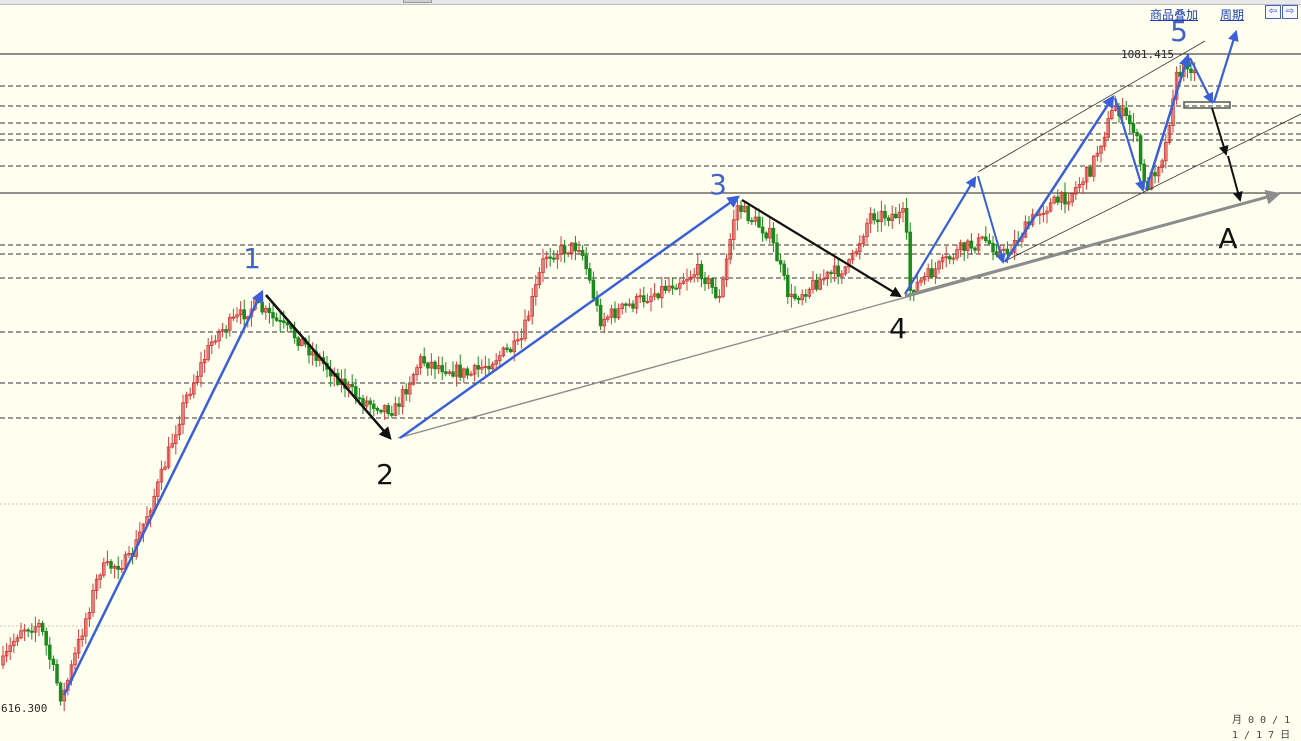  Describe the element at coordinates (385, 474) in the screenshot. I see `wave-label-2: 2` at that location.